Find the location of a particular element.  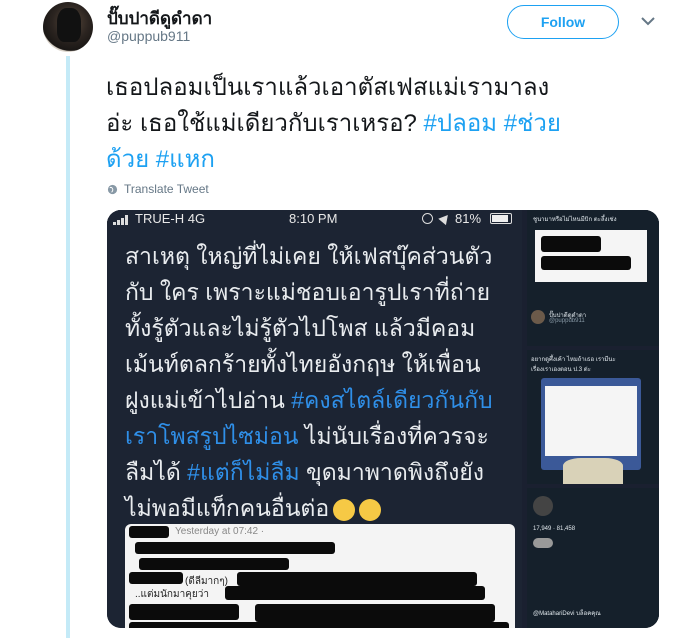

screenshot-line: เราโพสรูปไซม่อน ไม่นับเรื่องที่ควรจะ is located at coordinates (320, 436).